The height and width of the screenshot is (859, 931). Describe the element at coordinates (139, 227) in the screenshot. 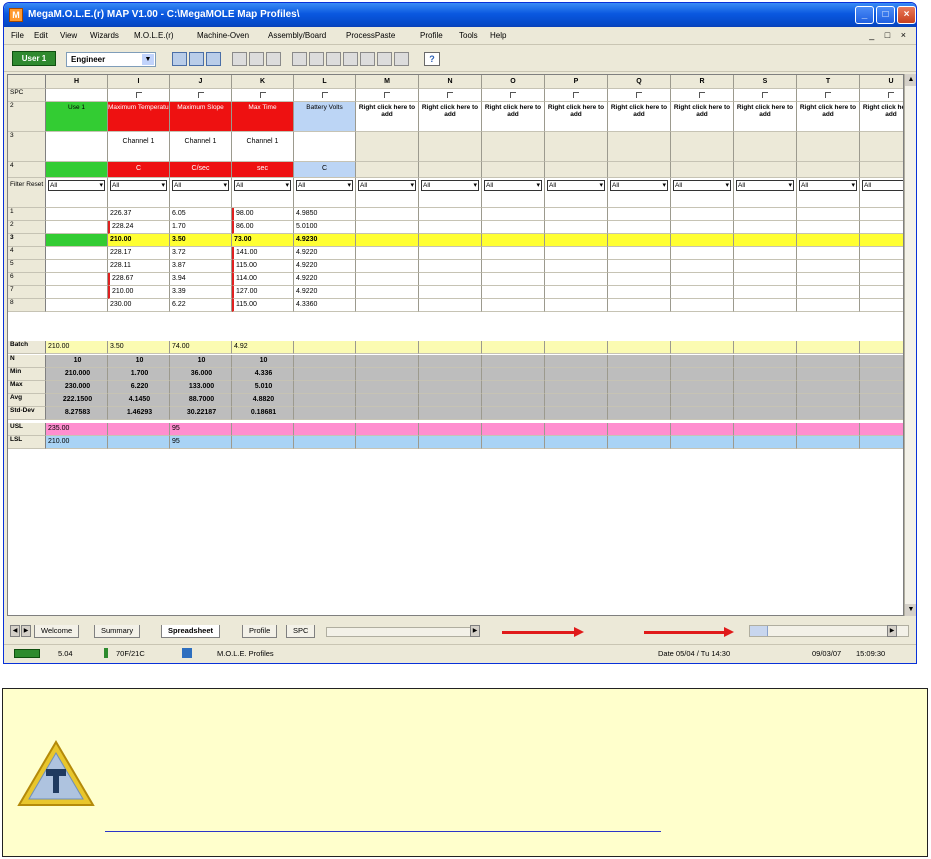

I see `data-cell: 228.24` at that location.